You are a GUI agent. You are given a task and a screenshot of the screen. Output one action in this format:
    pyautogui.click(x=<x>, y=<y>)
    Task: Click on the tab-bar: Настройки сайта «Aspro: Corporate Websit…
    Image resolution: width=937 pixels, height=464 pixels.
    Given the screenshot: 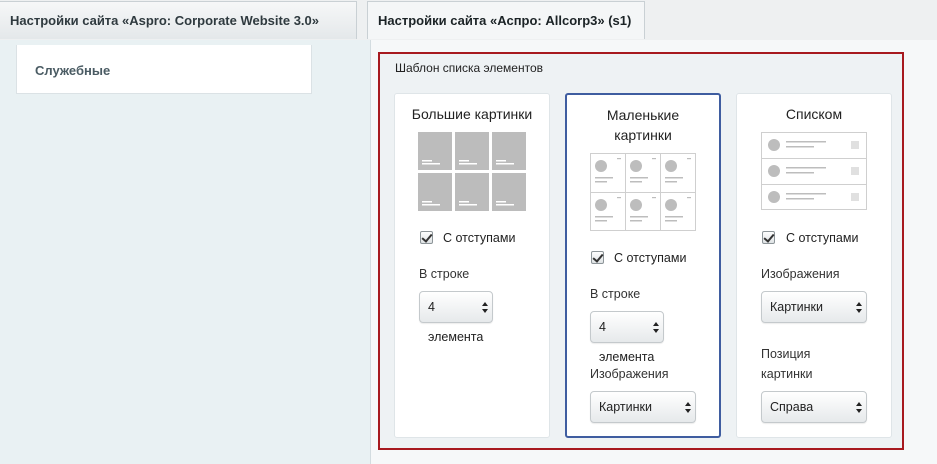 What is the action you would take?
    pyautogui.click(x=468, y=33)
    